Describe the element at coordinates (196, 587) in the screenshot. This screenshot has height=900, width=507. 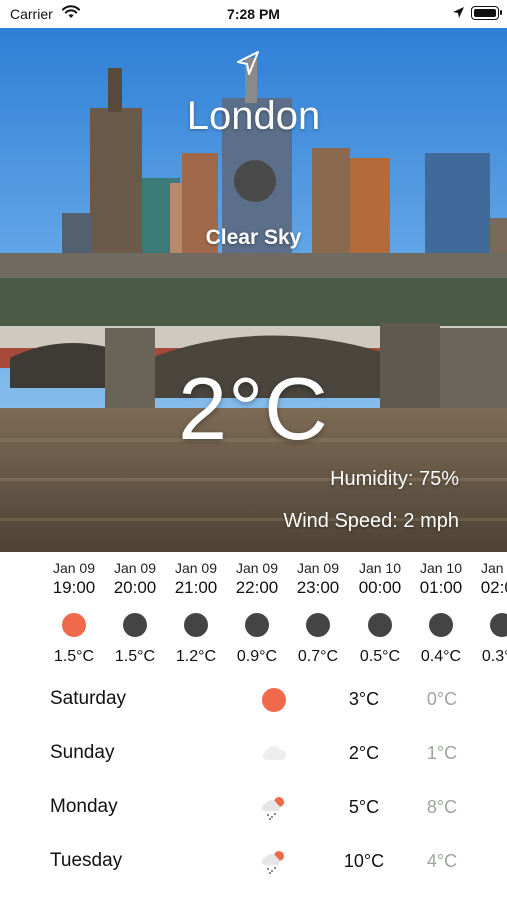
I see `hourly-time: 21:00` at that location.